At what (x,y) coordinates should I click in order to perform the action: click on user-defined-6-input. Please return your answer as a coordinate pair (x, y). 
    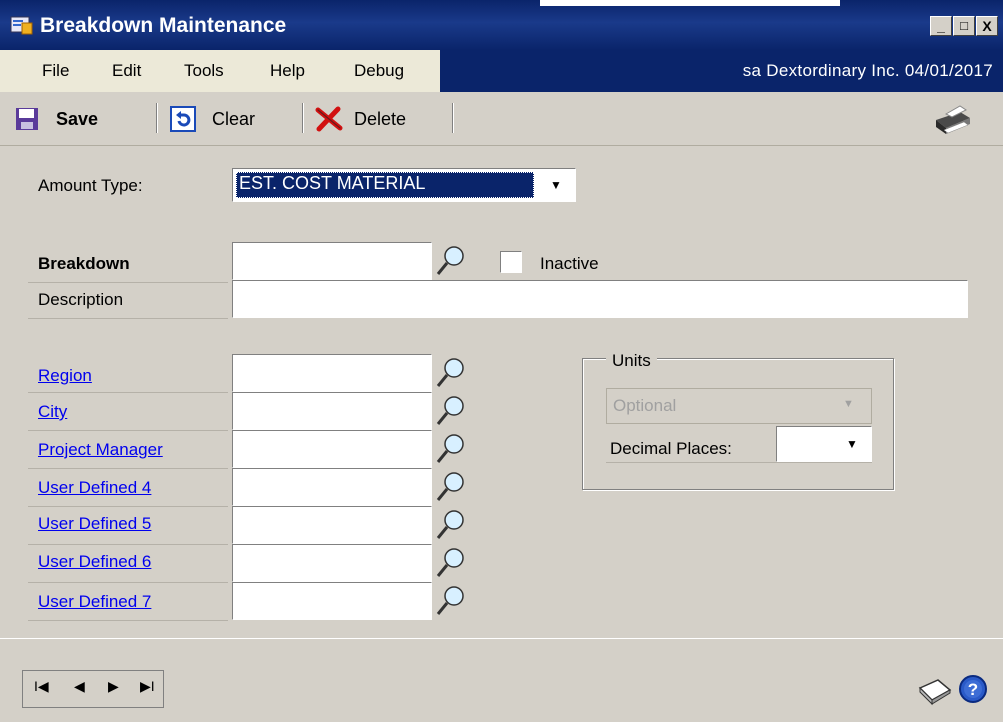
    Looking at the image, I should click on (332, 563).